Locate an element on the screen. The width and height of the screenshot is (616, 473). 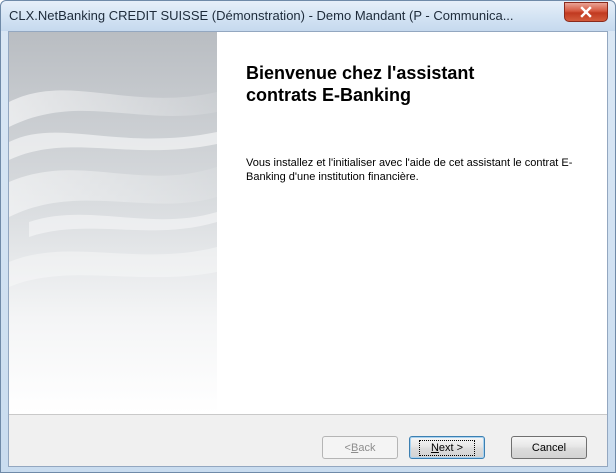
cancel-button: Cancel is located at coordinates (549, 447).